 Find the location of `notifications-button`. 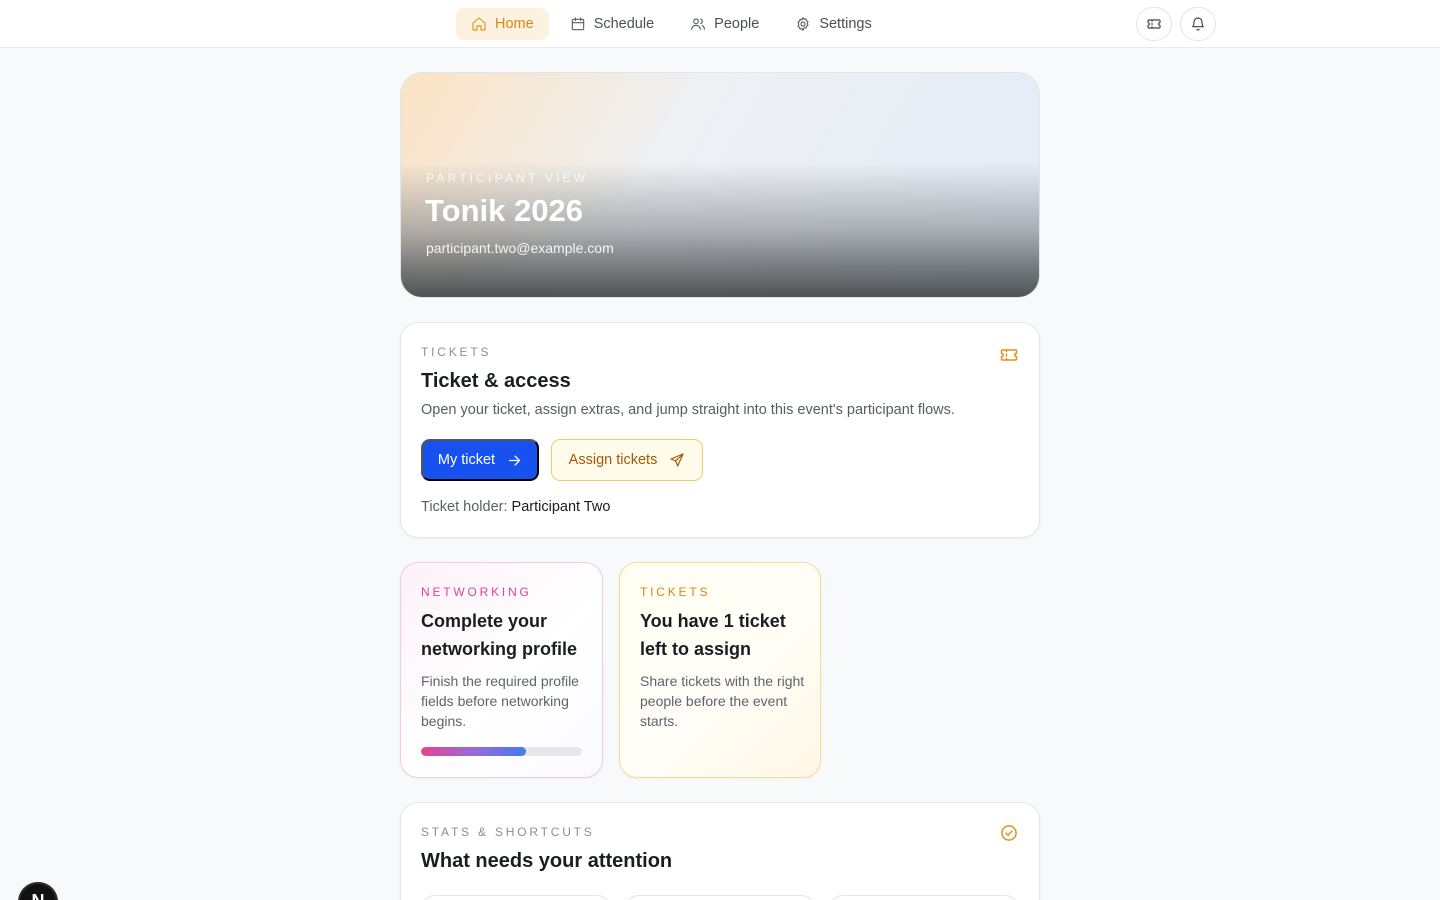

notifications-button is located at coordinates (1198, 24).